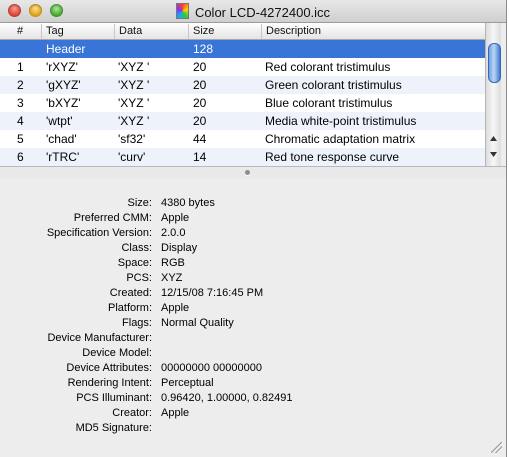  What do you see at coordinates (332, 157) in the screenshot?
I see `row-description: Red tone response curve` at bounding box center [332, 157].